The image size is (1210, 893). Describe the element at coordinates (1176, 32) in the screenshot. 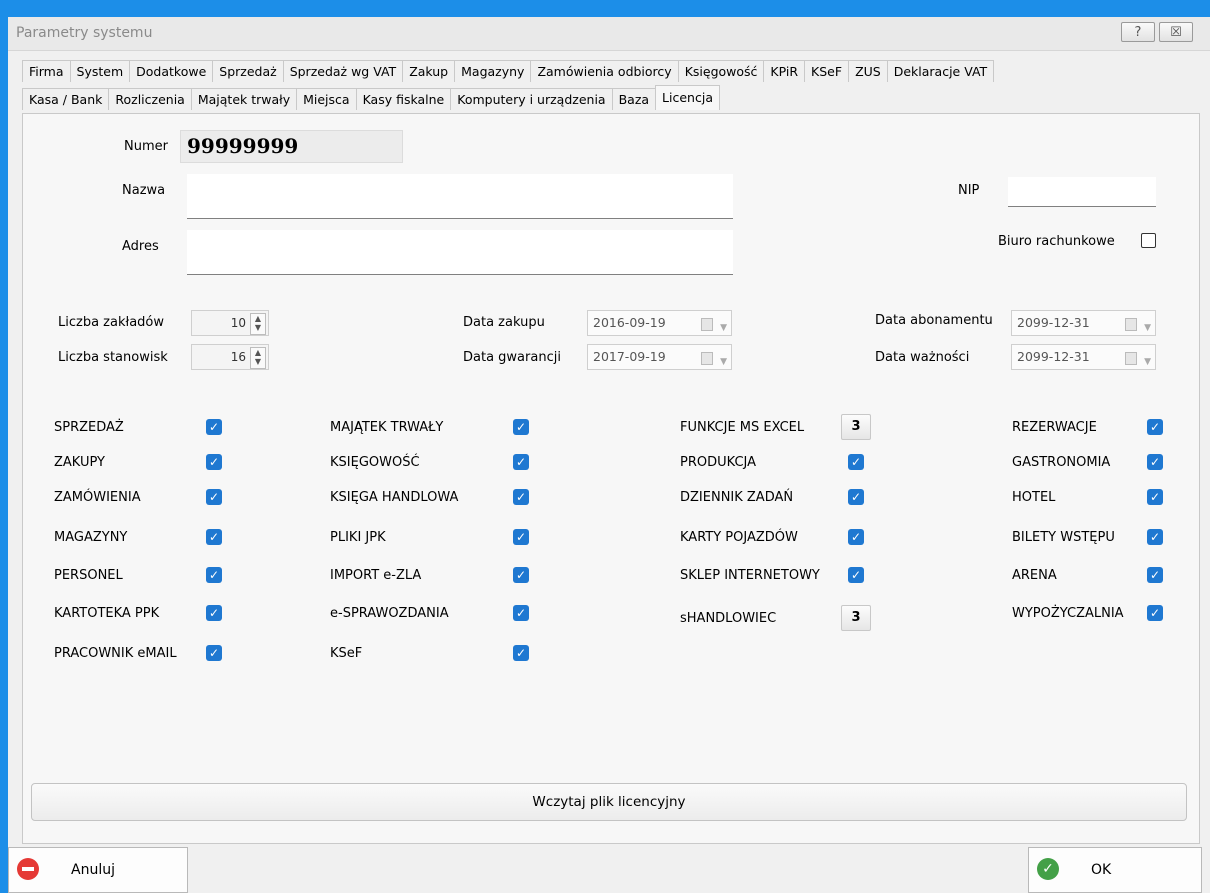

I see `close-button: ☒` at that location.